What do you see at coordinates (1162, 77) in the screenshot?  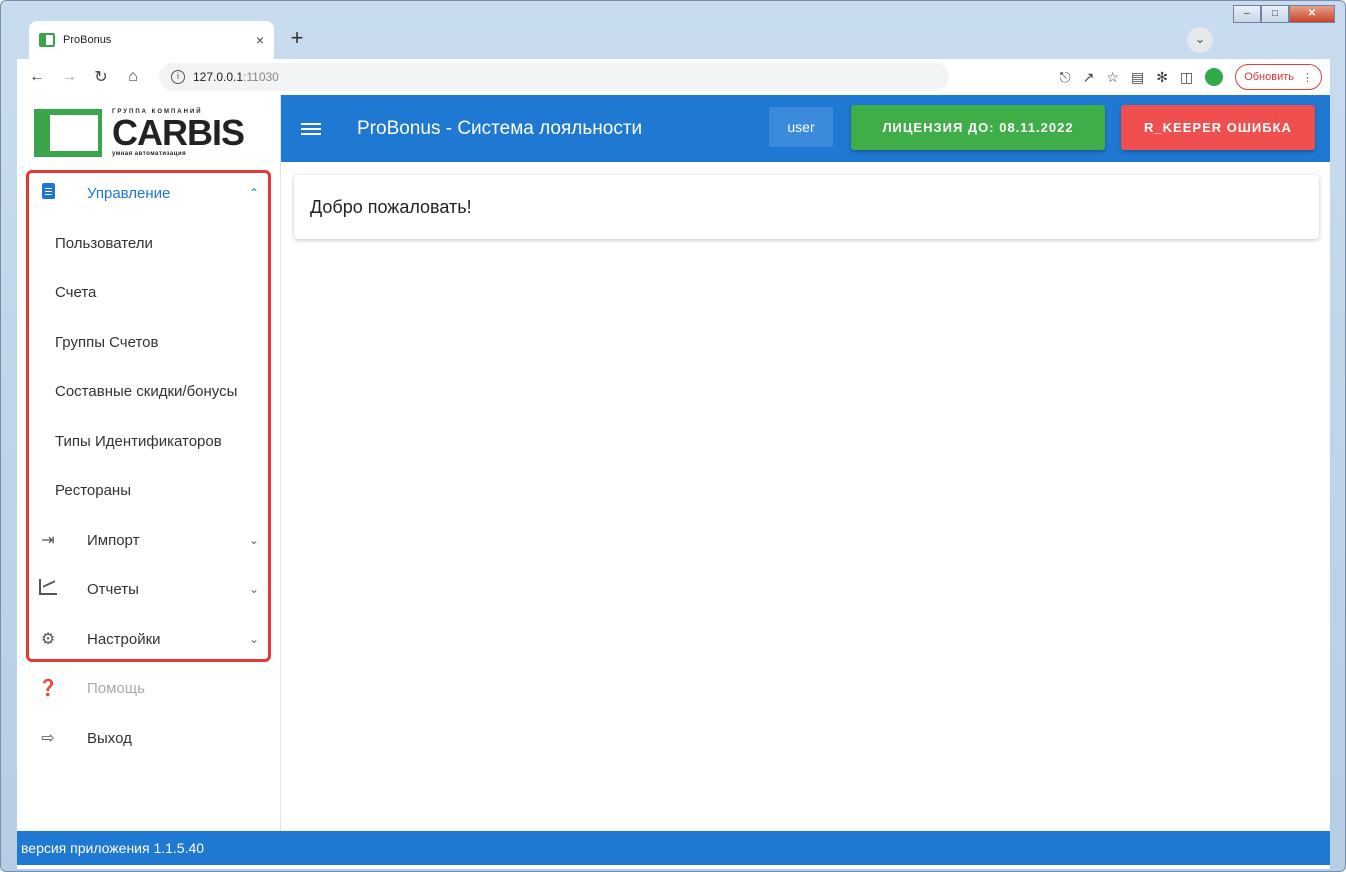 I see `extensions-icon: ✻` at bounding box center [1162, 77].